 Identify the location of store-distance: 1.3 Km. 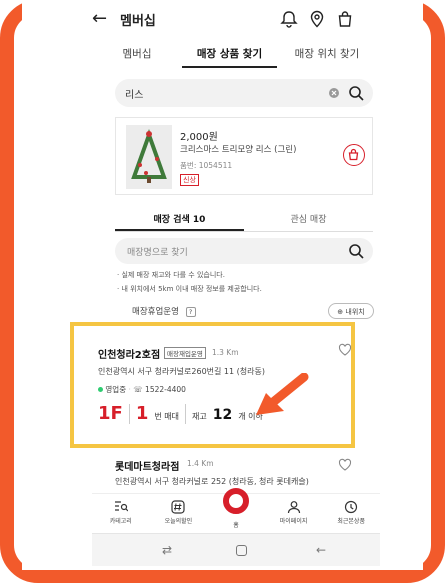
(225, 352).